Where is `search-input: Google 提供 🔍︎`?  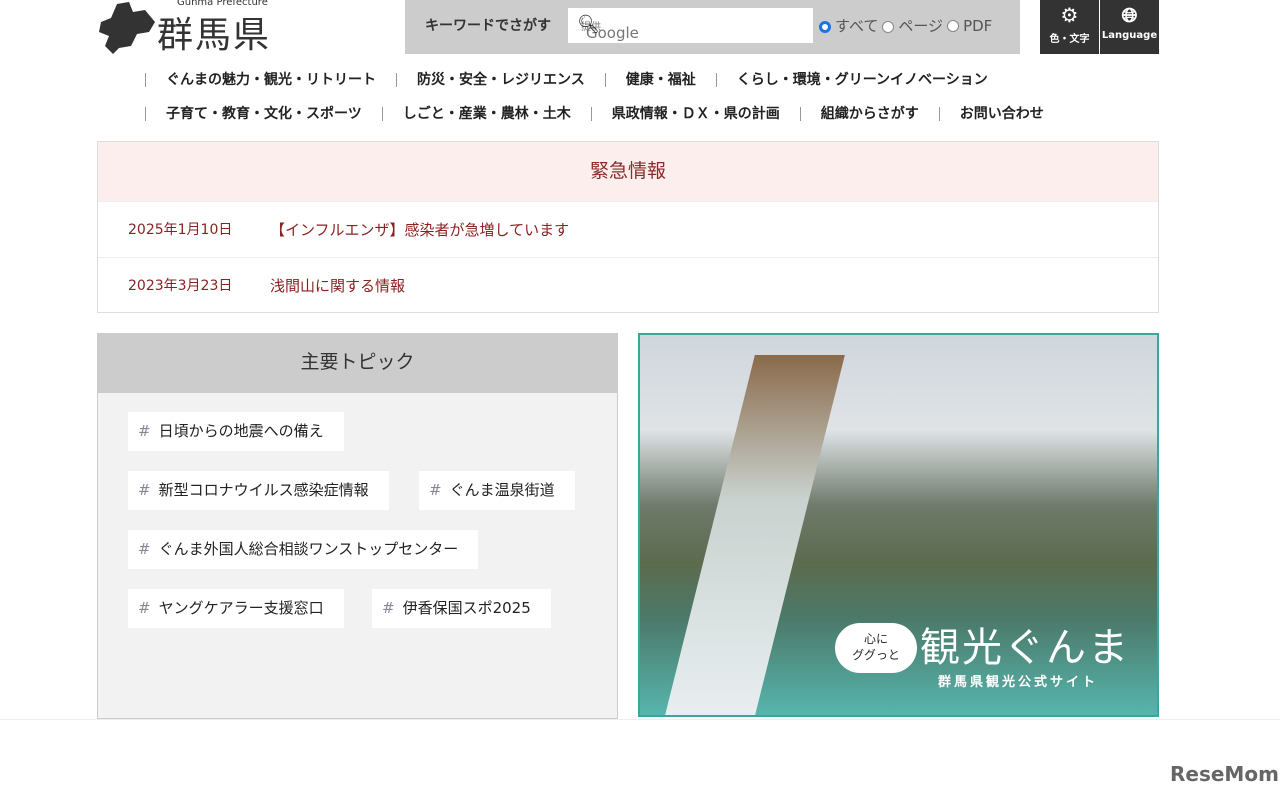 search-input: Google 提供 🔍︎ is located at coordinates (690, 25).